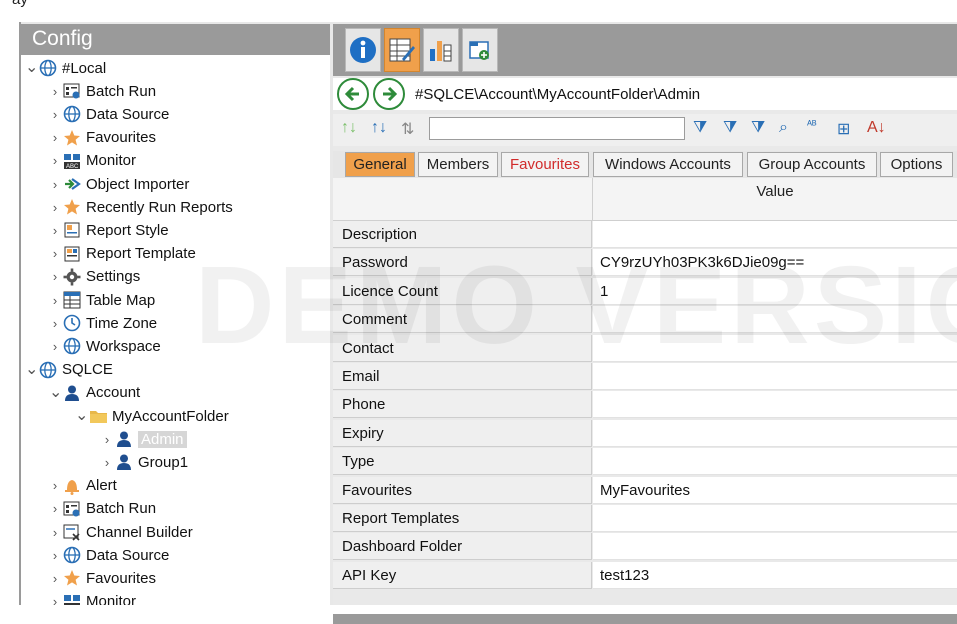 This screenshot has height=624, width=957. I want to click on expand-columns-icon: ⊞, so click(843, 129).